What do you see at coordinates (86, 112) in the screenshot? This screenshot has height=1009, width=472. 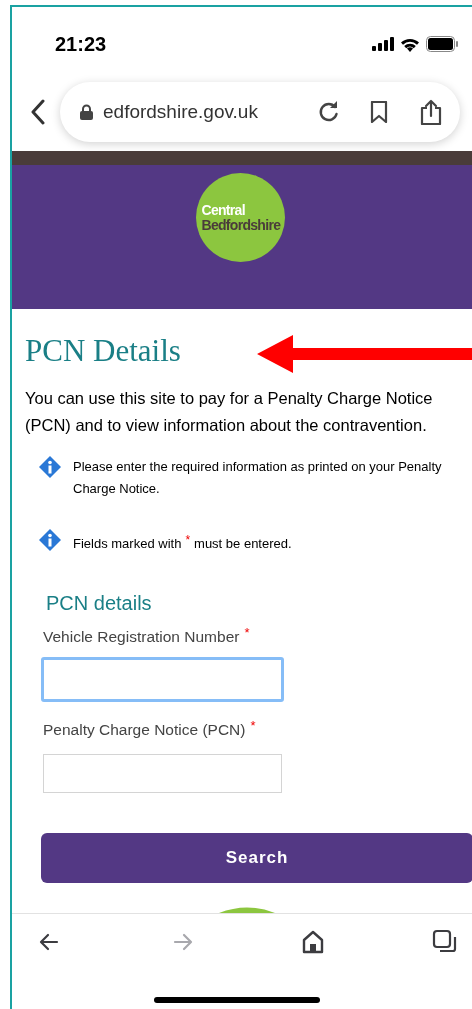 I see `lock-icon` at bounding box center [86, 112].